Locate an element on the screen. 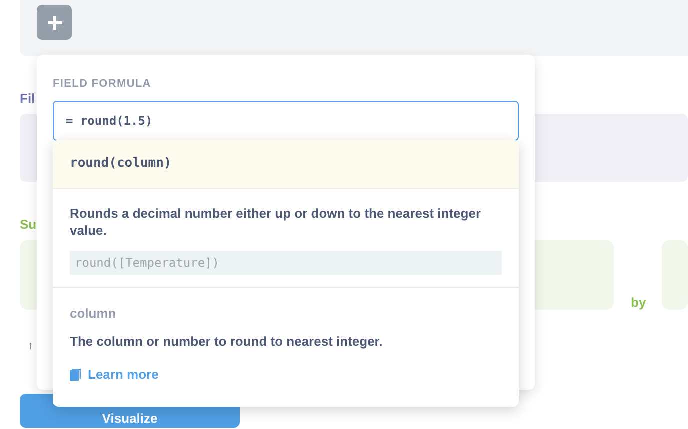 The height and width of the screenshot is (429, 688). argument-name: column is located at coordinates (94, 314).